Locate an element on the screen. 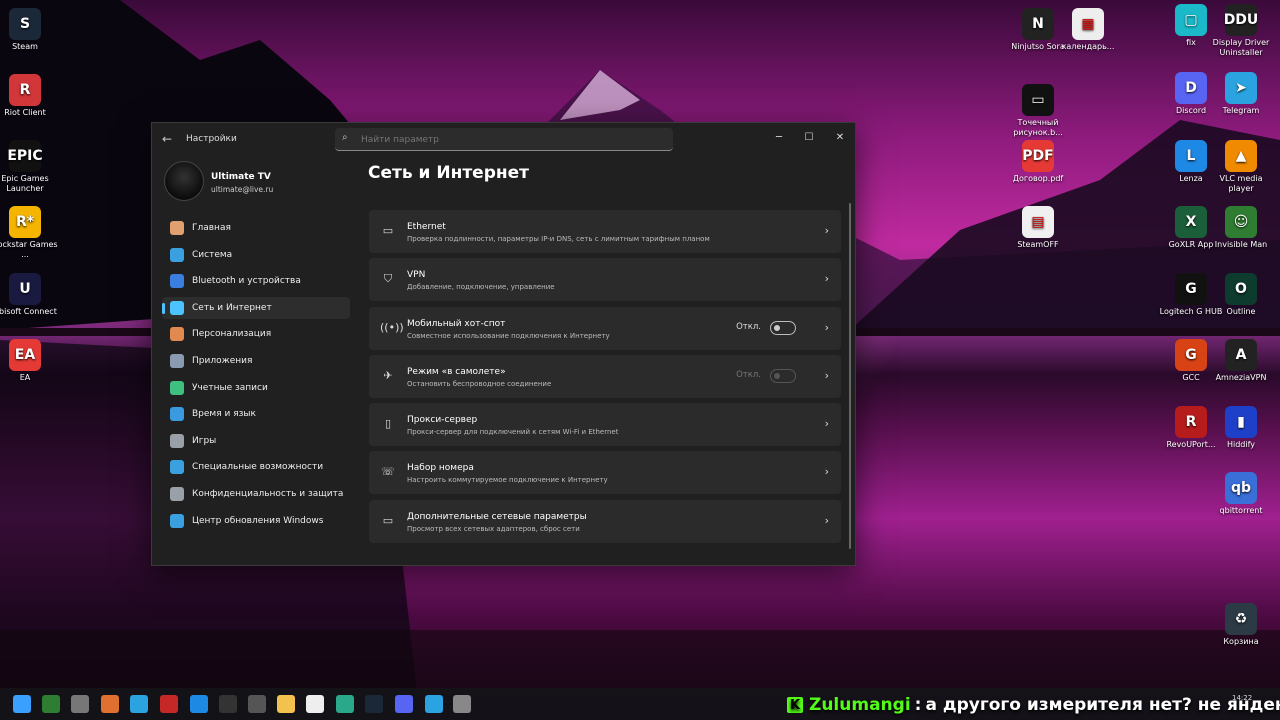 The width and height of the screenshot is (1280, 720). desktop-icon-outline: O Outline is located at coordinates (1241, 295).